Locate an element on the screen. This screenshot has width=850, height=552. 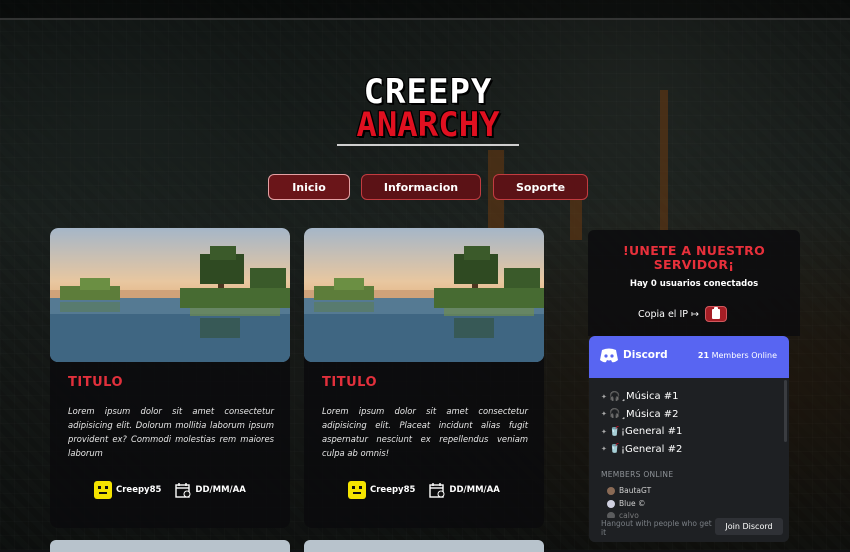
main-nav: Inicio Informacion Soporte is located at coordinates (428, 188).